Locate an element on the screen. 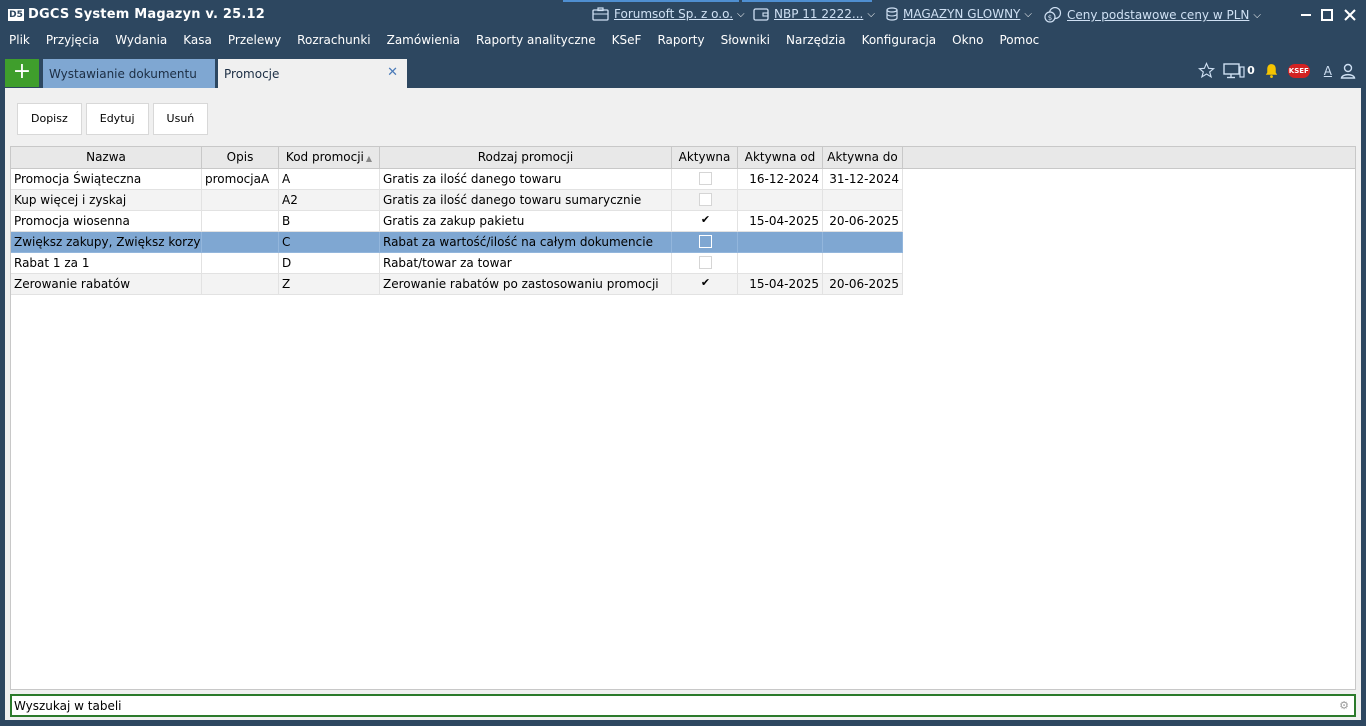 The image size is (1366, 726). maximize-button is located at coordinates (1327, 15).